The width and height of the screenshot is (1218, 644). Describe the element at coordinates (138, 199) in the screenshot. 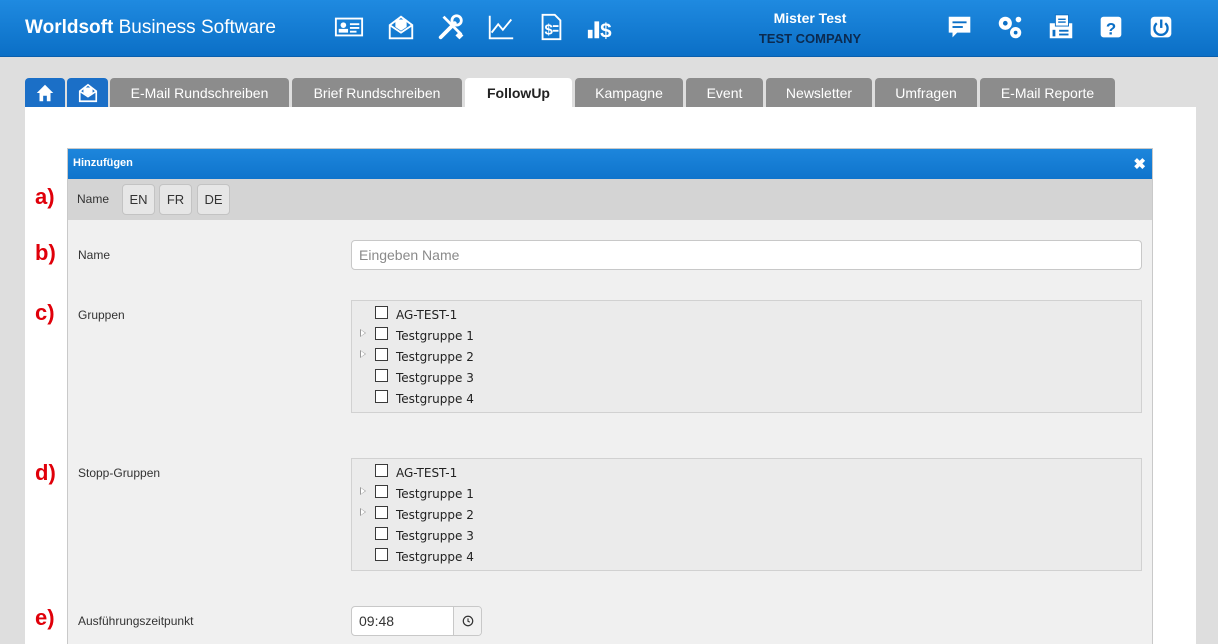

I see `language-en-button: EN` at that location.